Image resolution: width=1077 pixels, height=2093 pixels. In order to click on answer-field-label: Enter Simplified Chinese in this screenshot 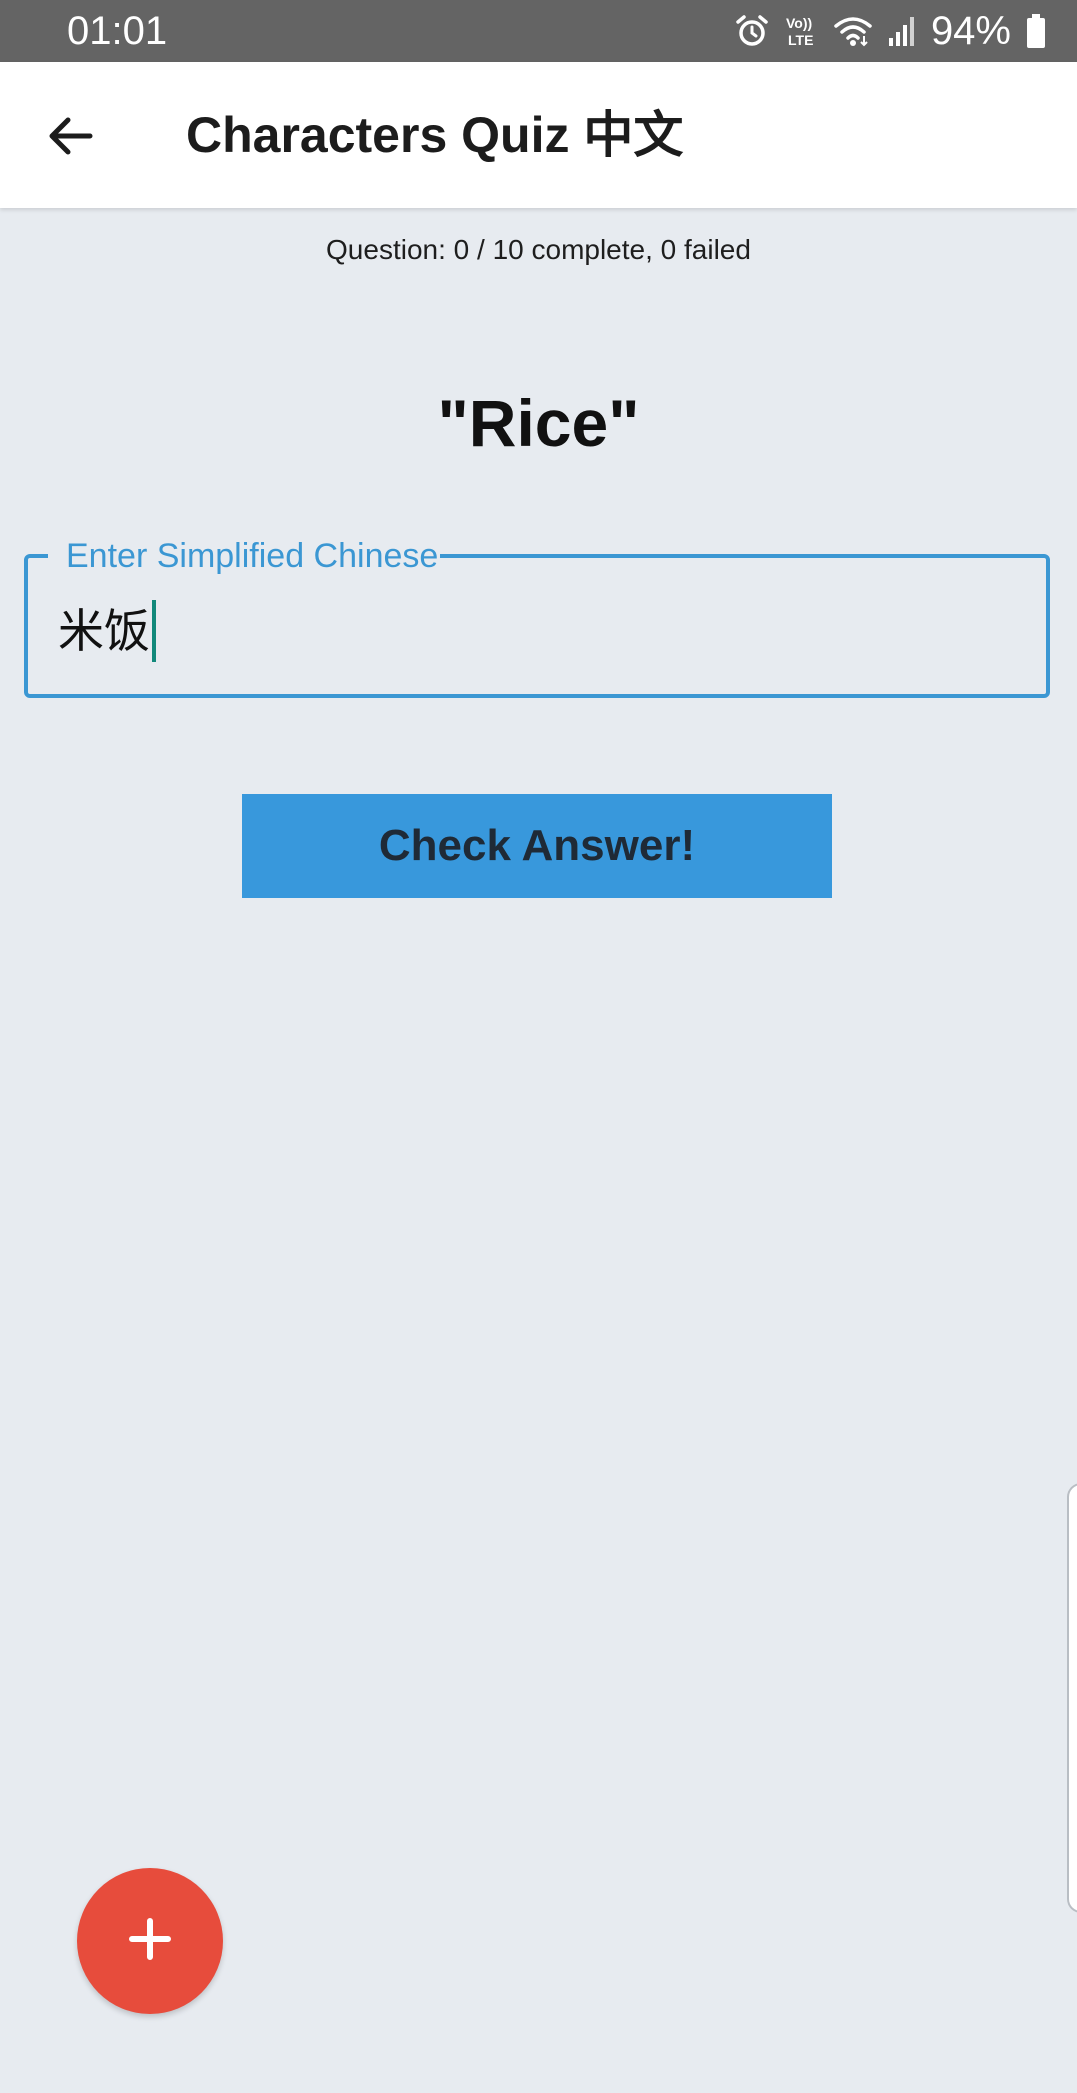, I will do `click(244, 556)`.